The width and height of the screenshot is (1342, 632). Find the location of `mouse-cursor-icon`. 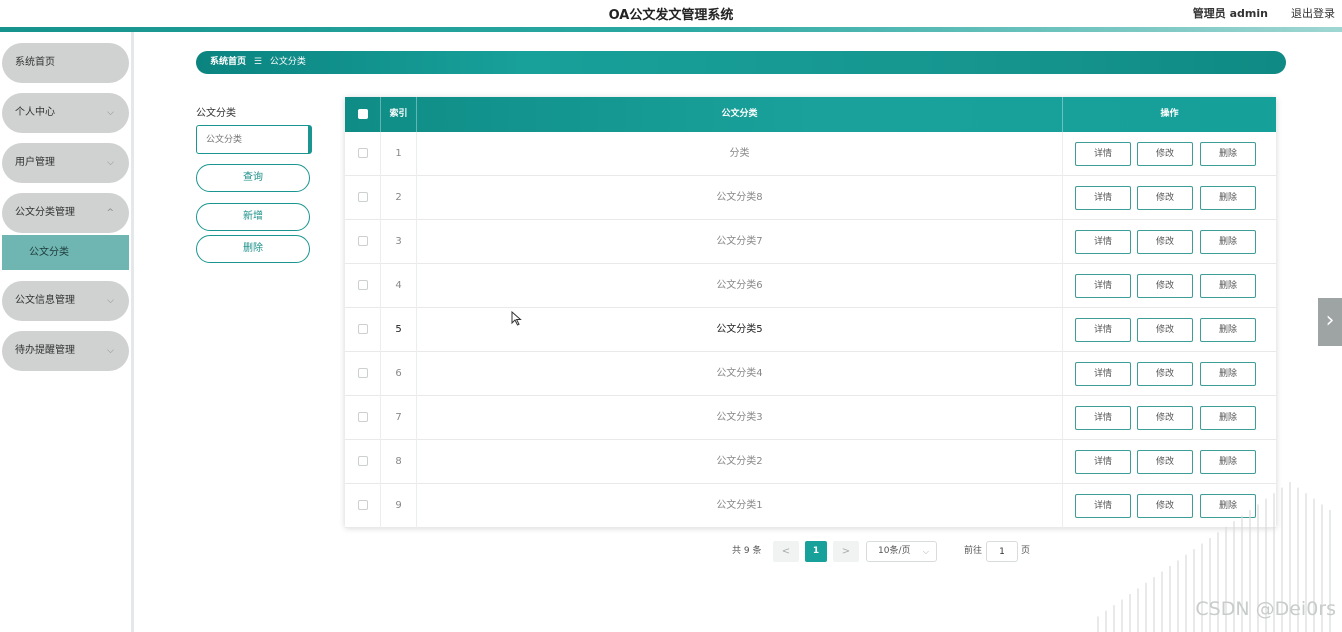

mouse-cursor-icon is located at coordinates (516, 318).